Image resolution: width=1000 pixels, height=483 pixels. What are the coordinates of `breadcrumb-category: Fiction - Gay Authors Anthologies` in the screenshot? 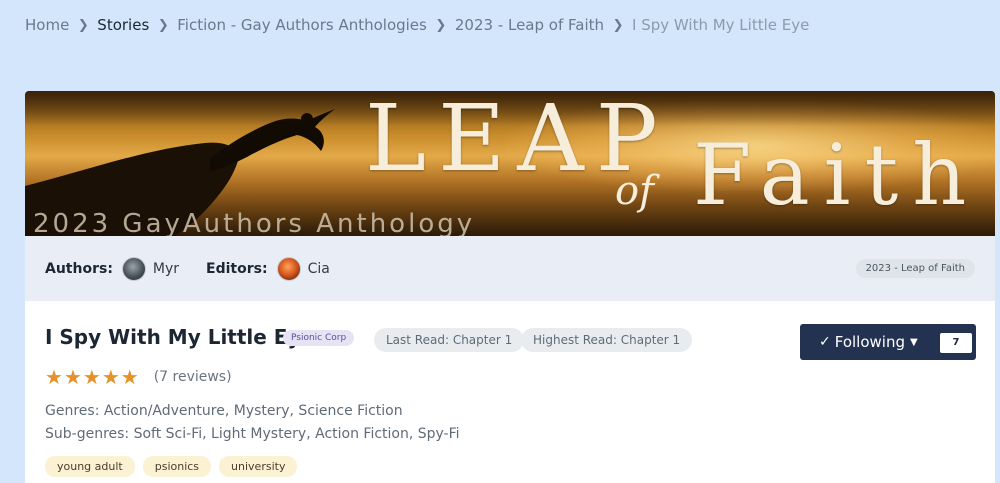 It's located at (302, 25).